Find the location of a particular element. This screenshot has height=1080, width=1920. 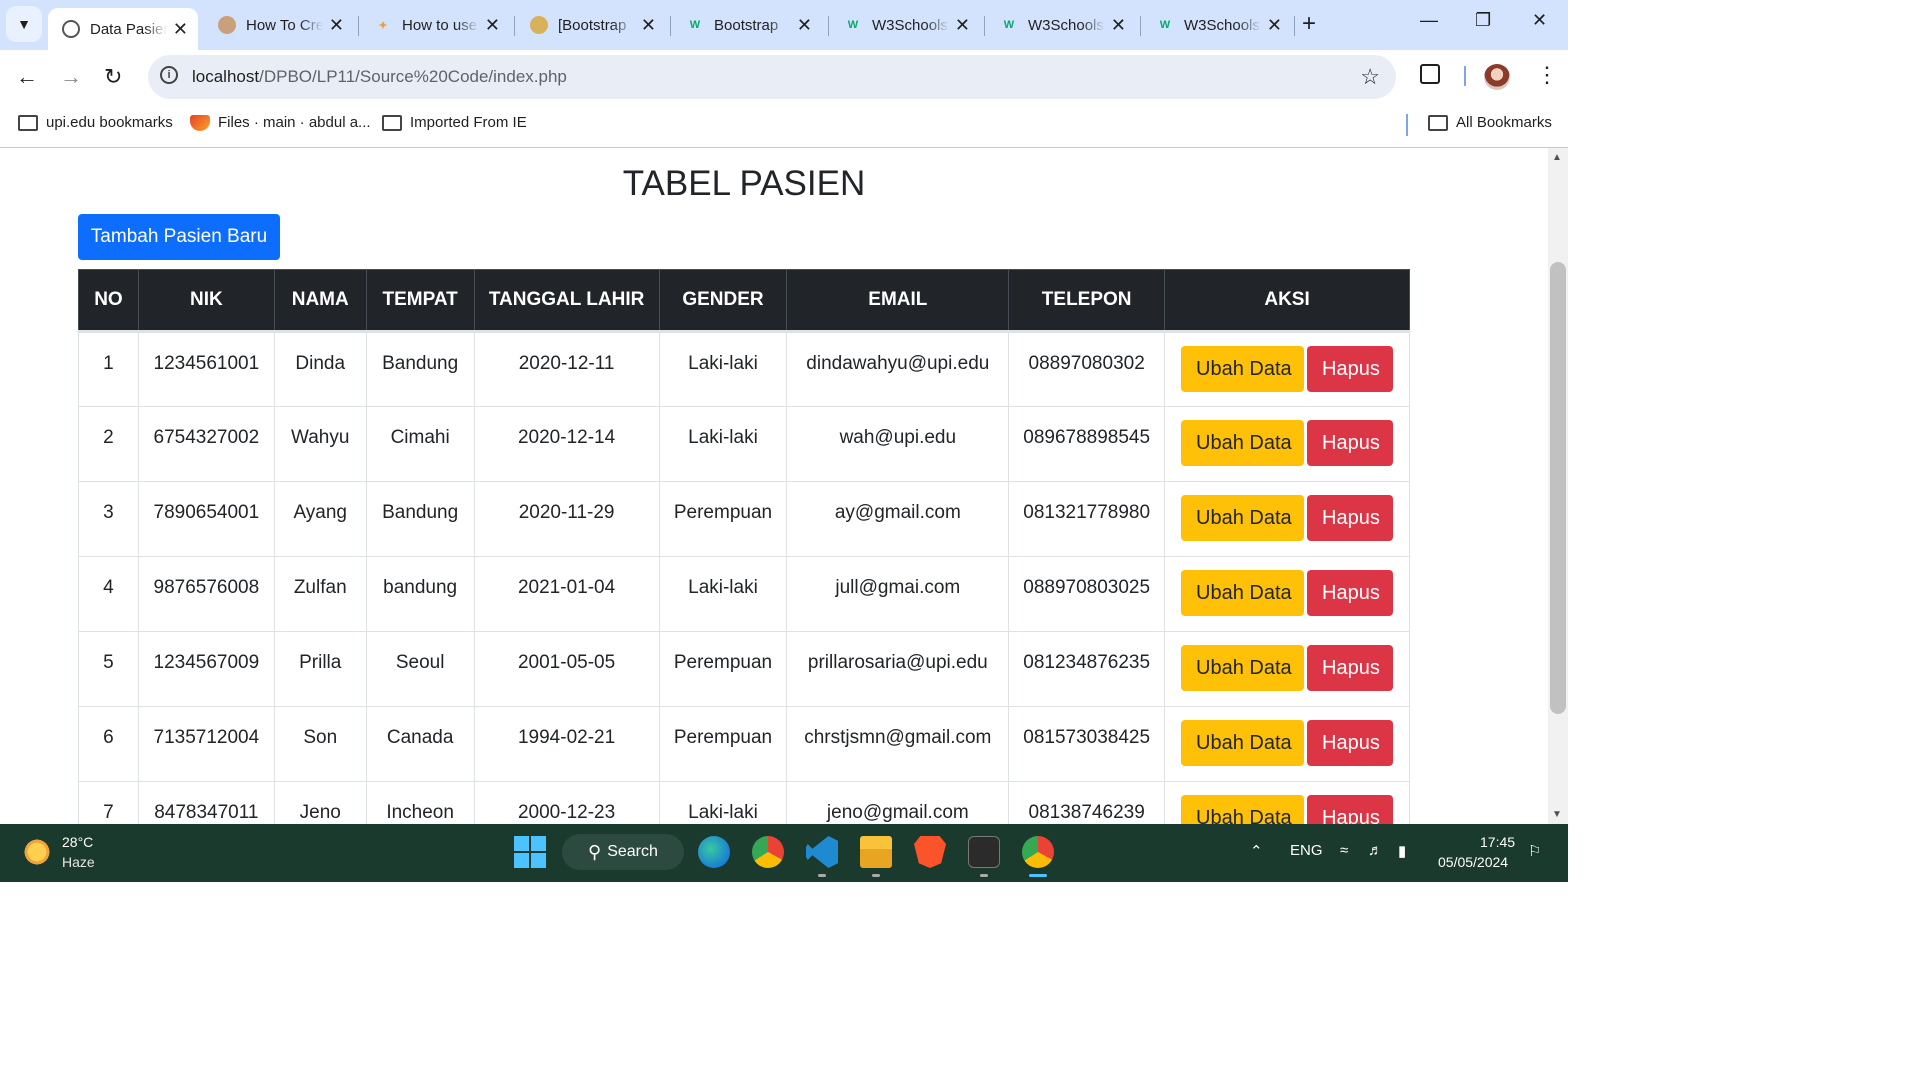

tab-bootstrap-2: W Bootstrap ✕ is located at coordinates (747, 25).